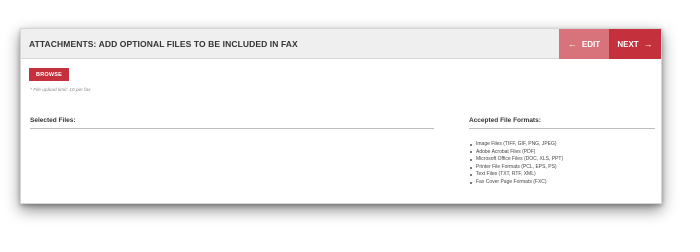 This screenshot has width=700, height=252. Describe the element at coordinates (505, 120) in the screenshot. I see `accepted-formats-label: Accepted File Formats:` at that location.